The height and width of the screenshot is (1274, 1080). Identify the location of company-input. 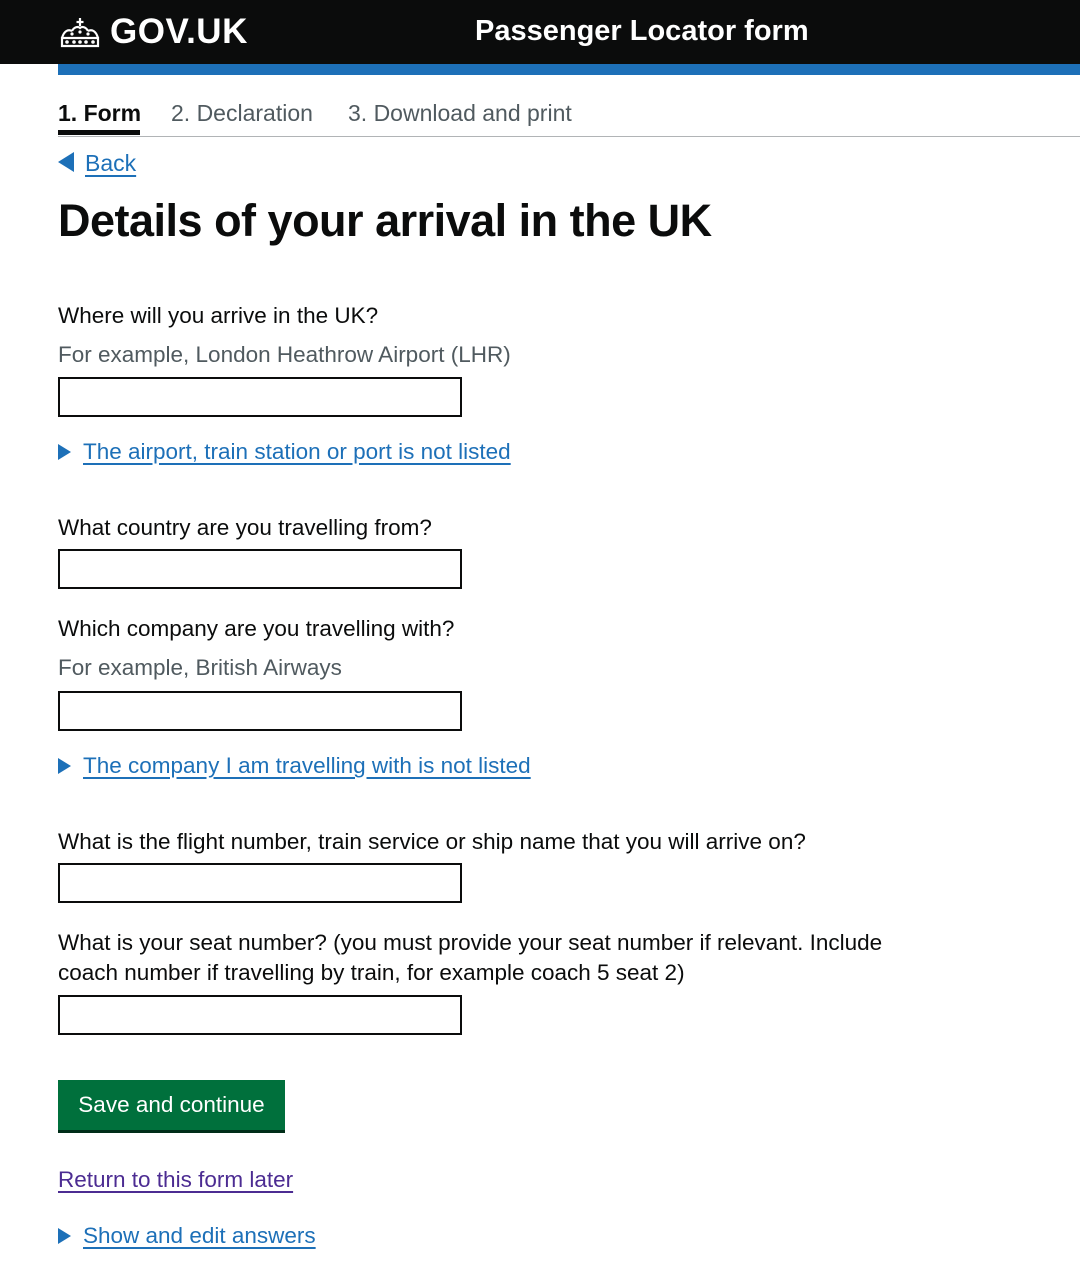
(260, 711).